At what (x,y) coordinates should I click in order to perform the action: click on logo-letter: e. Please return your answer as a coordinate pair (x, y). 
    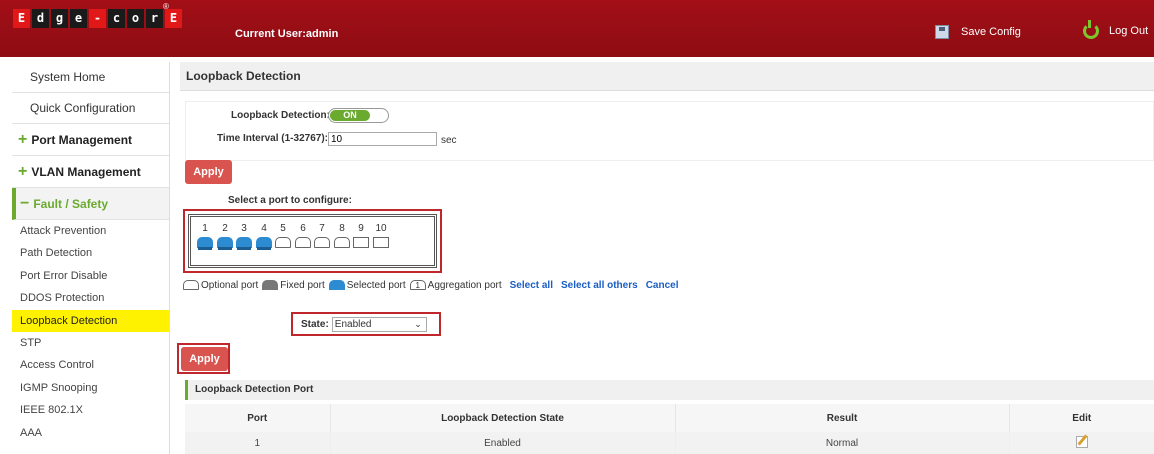
    Looking at the image, I should click on (78, 18).